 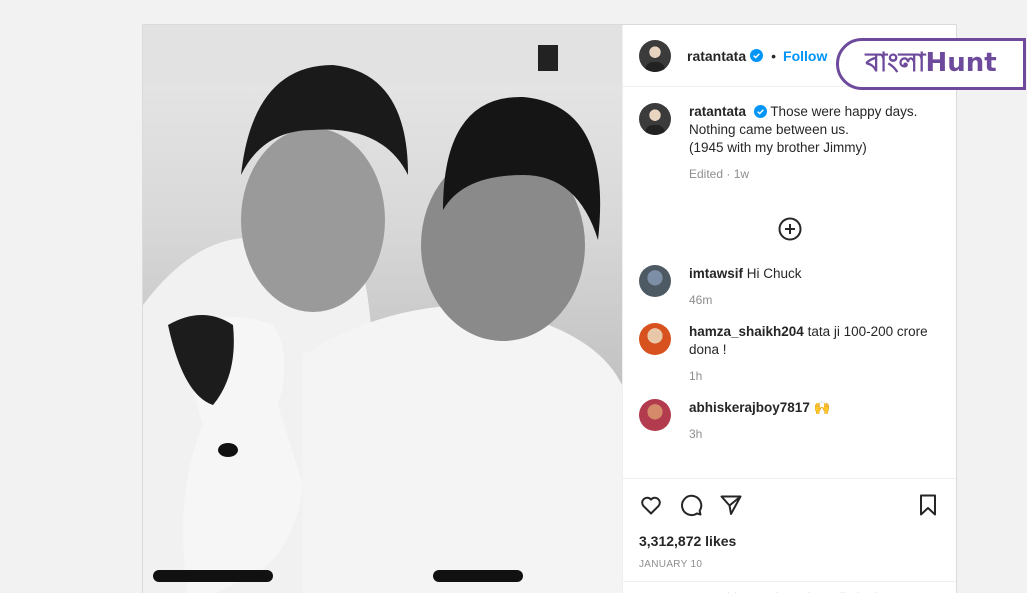 I want to click on comment-item: imtawsif Hi Chuck 46m, so click(x=789, y=287).